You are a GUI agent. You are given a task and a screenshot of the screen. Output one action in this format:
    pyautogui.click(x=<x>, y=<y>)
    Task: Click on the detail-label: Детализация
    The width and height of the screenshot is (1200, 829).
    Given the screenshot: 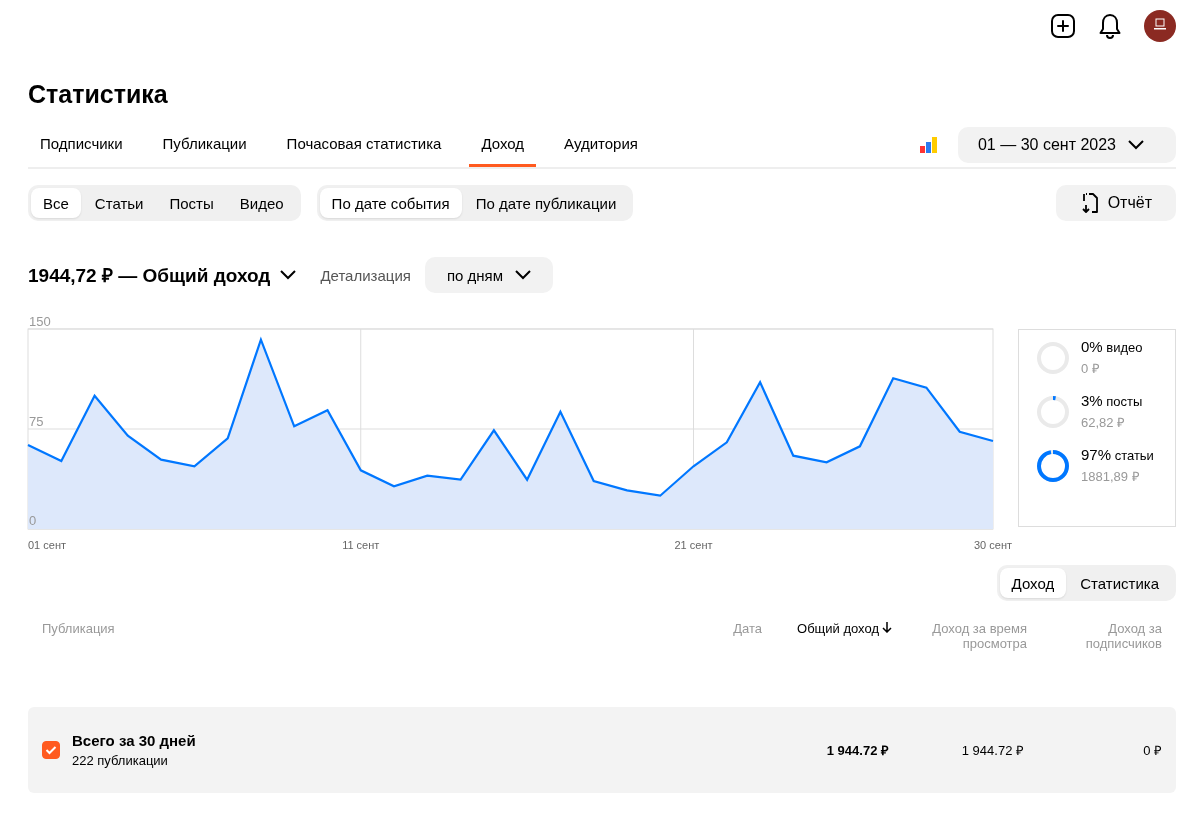 What is the action you would take?
    pyautogui.click(x=365, y=275)
    